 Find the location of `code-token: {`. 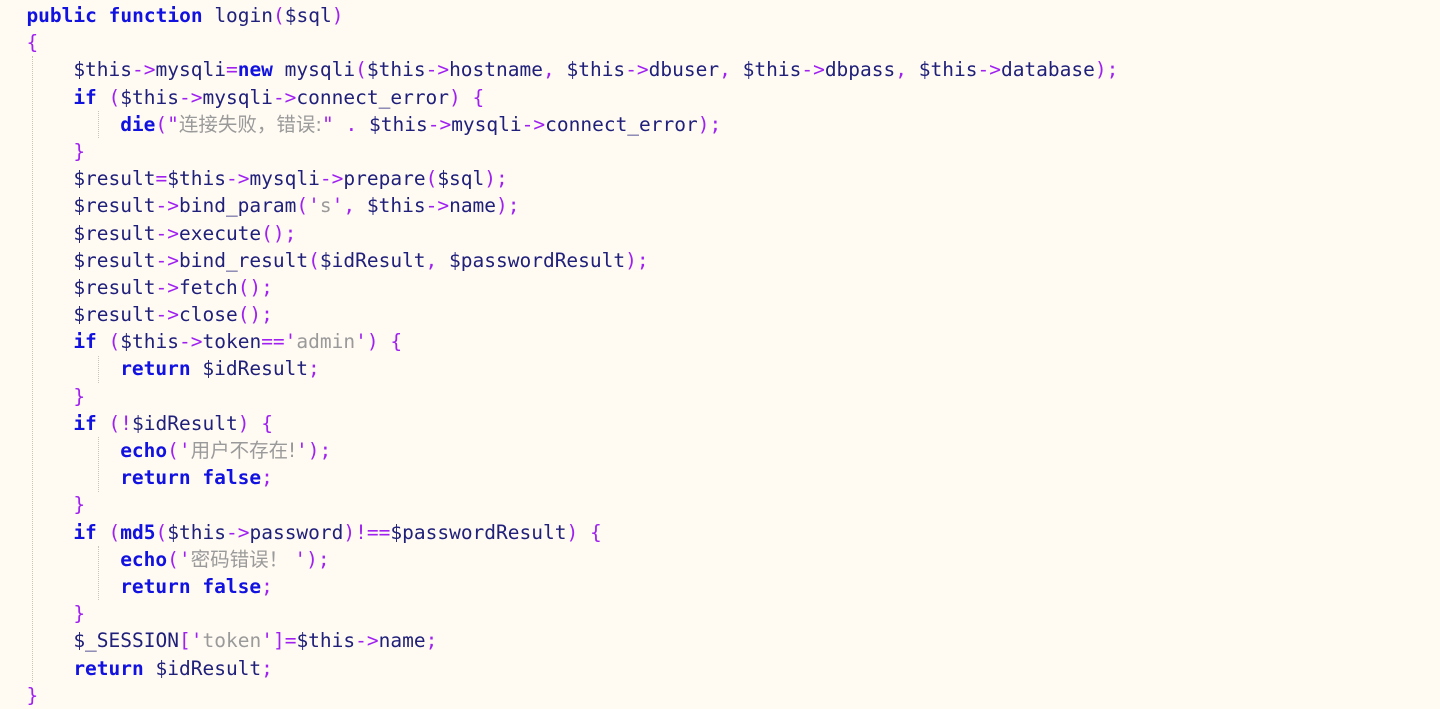

code-token: { is located at coordinates (267, 423).